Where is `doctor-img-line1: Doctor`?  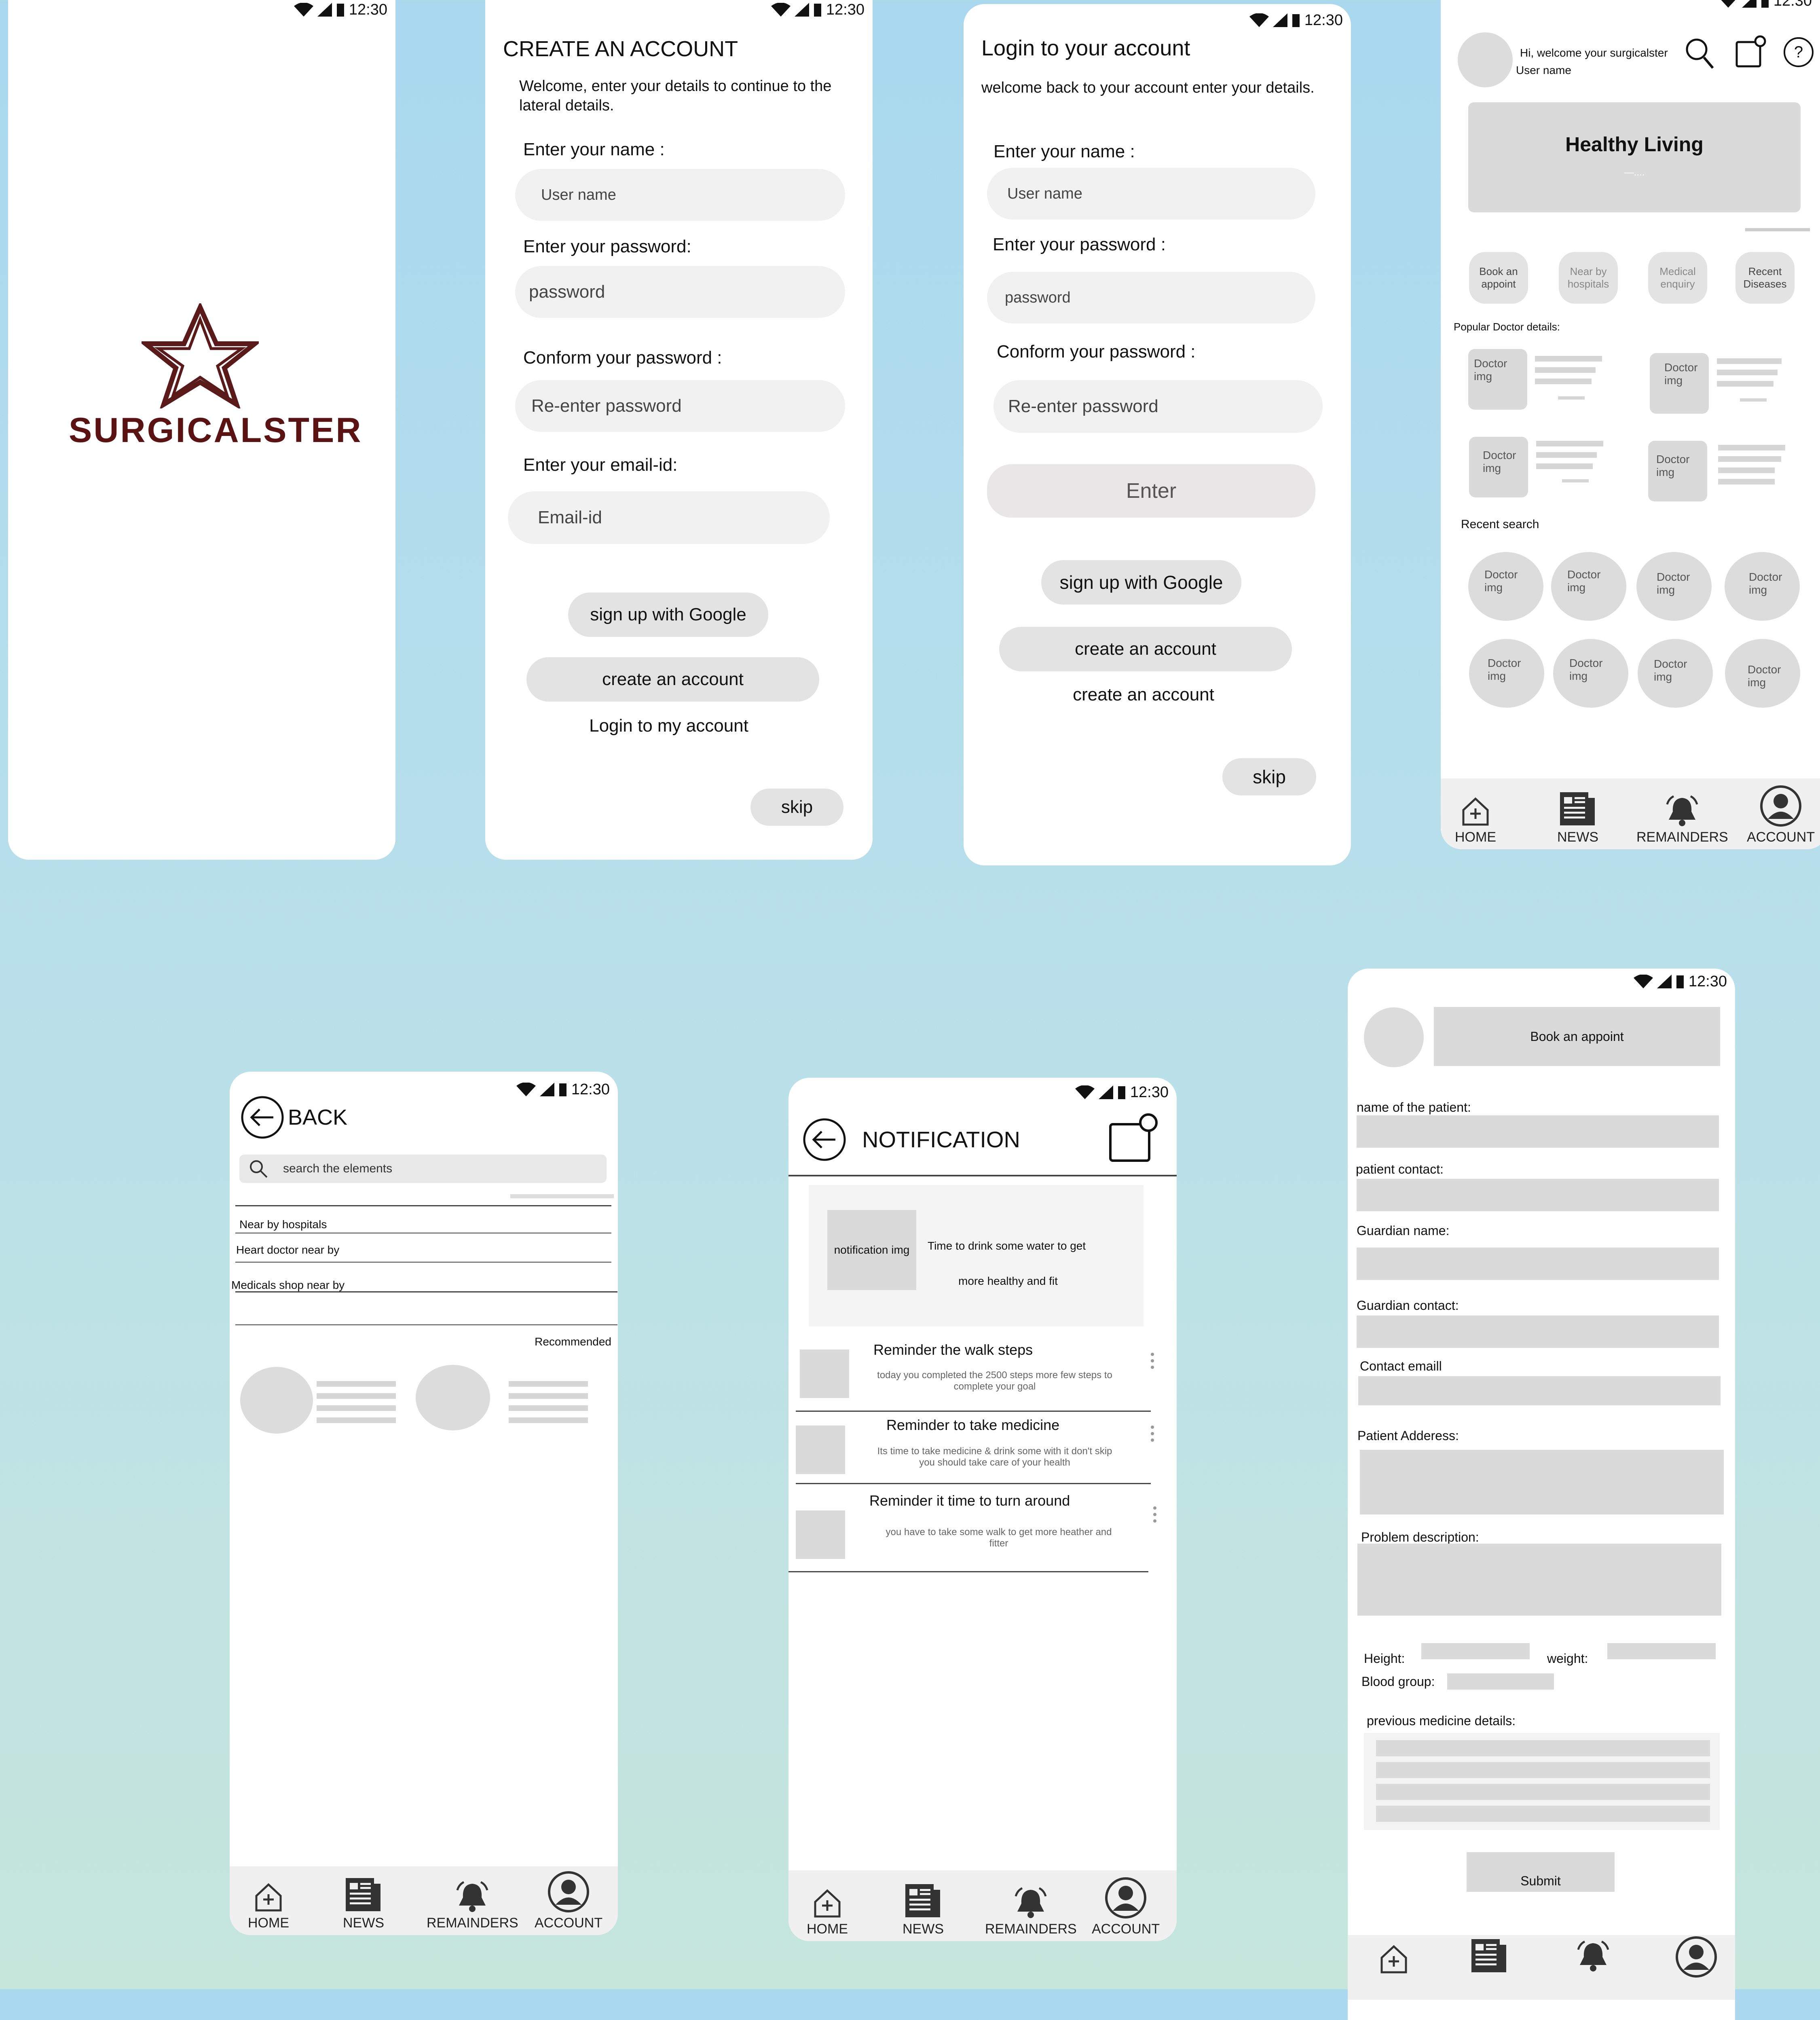
doctor-img-line1: Doctor is located at coordinates (1671, 664).